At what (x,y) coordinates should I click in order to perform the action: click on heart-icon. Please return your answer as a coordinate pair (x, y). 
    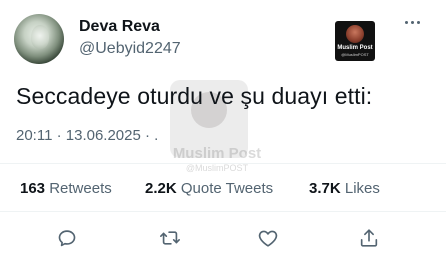
    Looking at the image, I should click on (268, 238).